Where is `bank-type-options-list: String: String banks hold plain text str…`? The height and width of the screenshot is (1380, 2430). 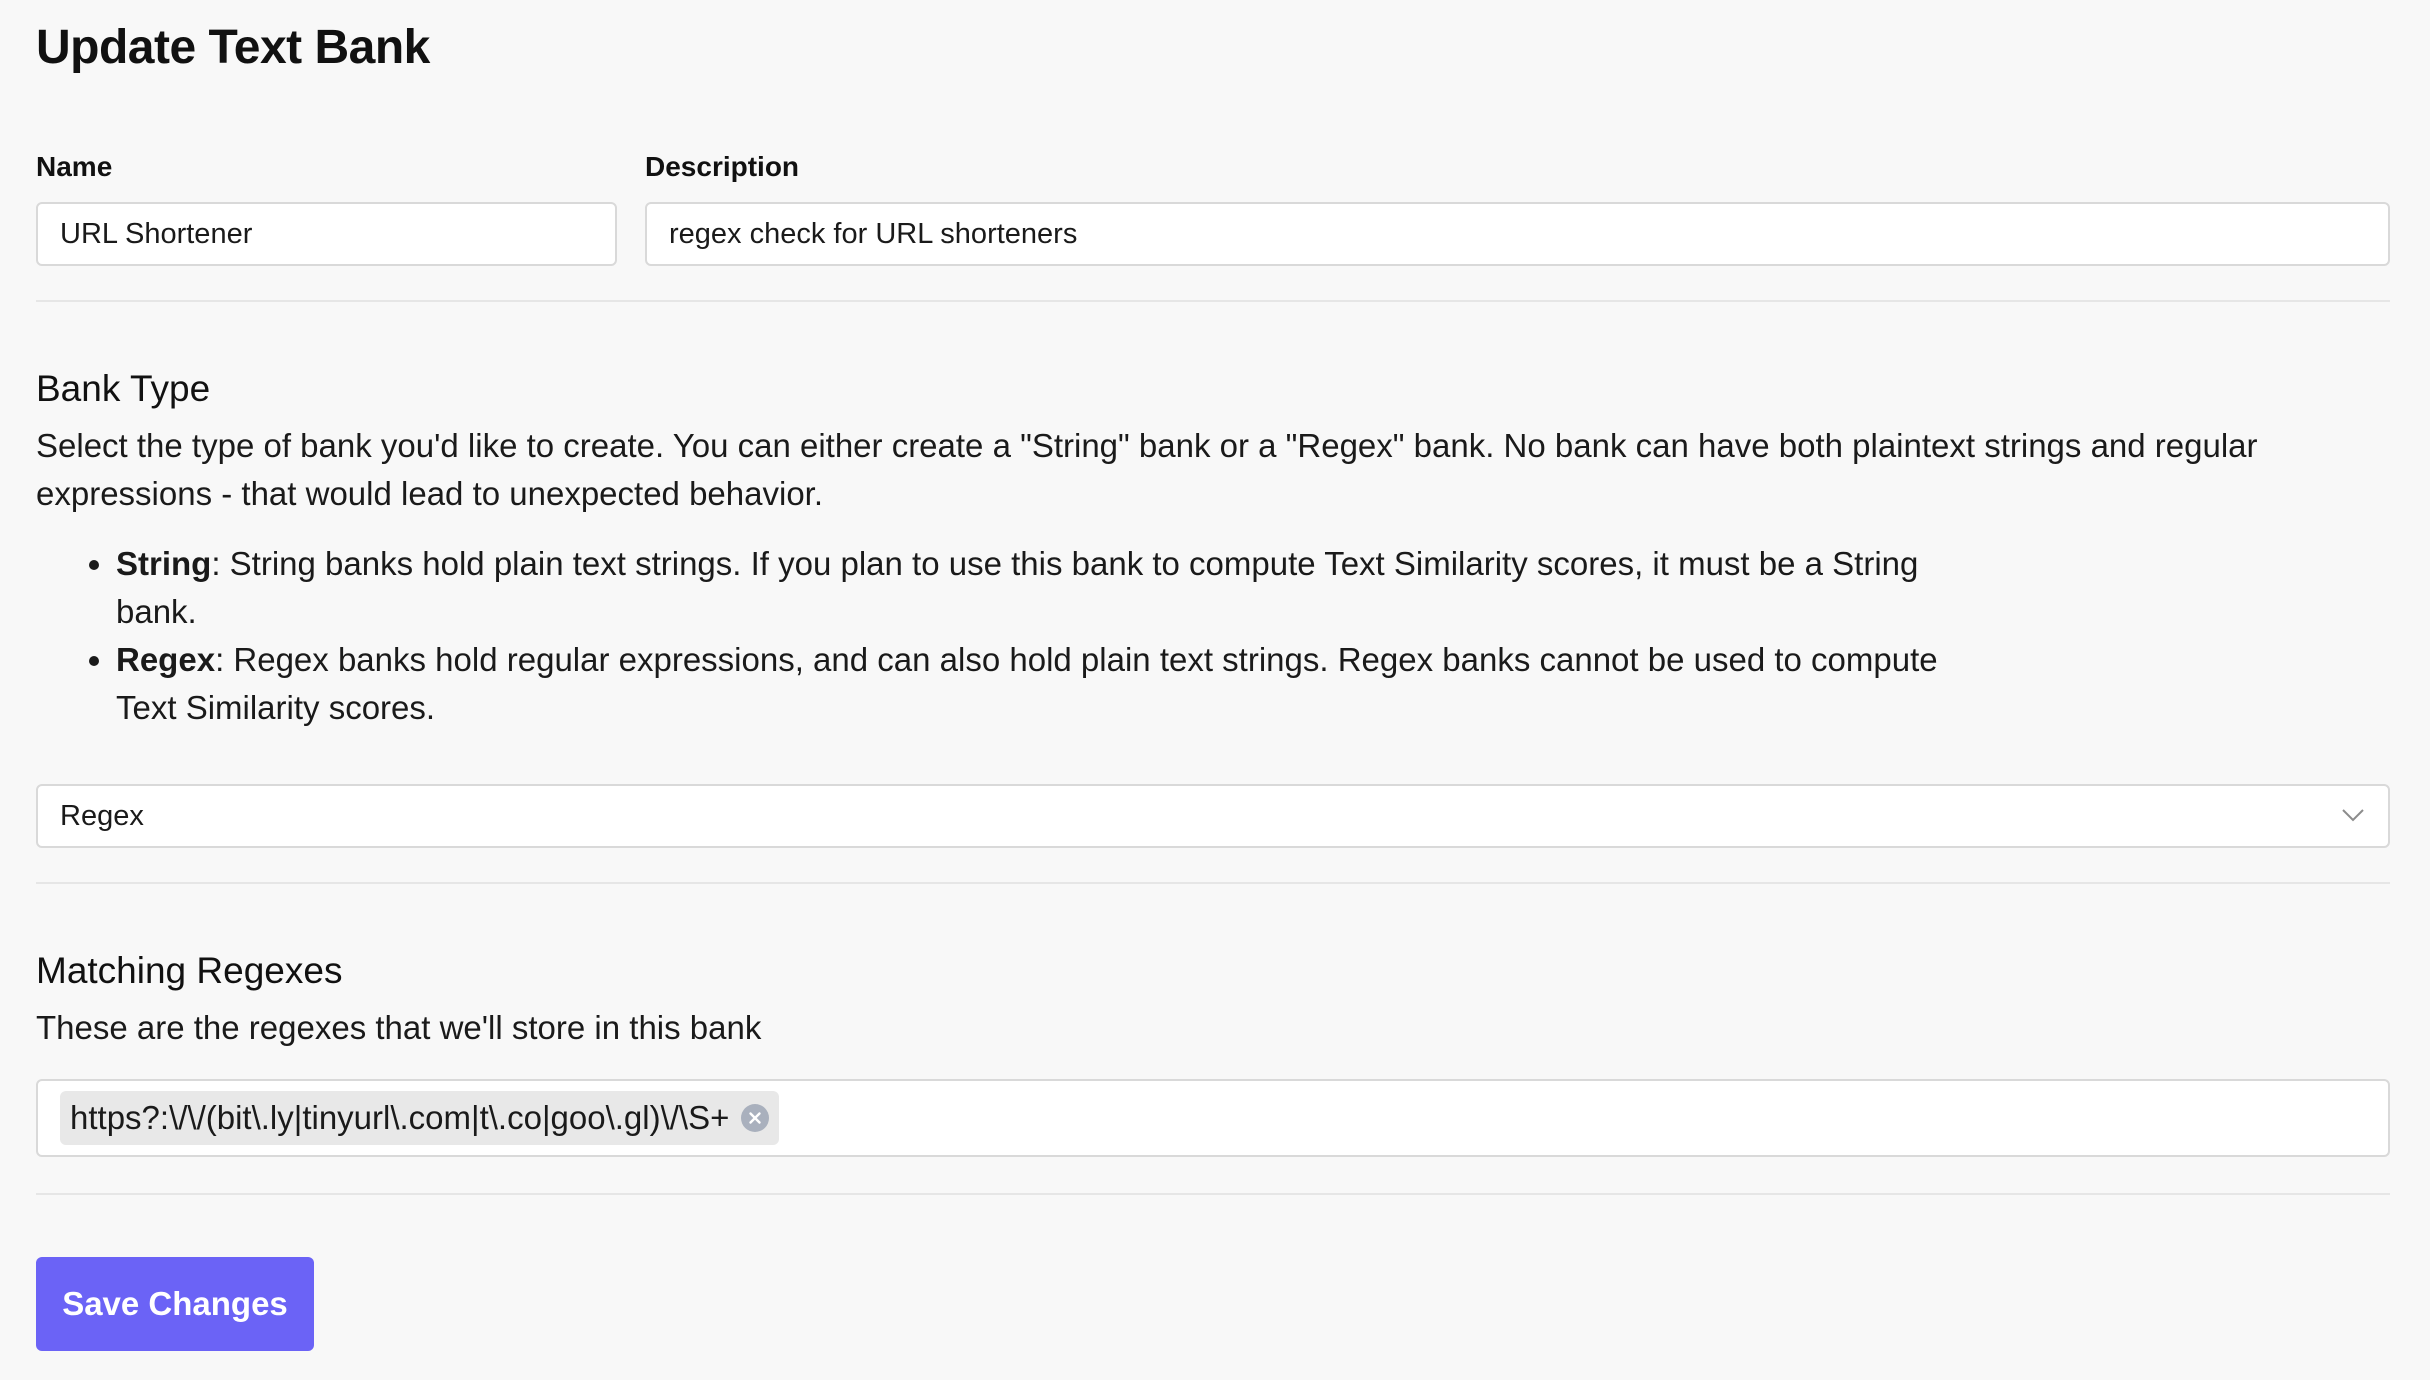
bank-type-options-list: String: String banks hold plain text str… is located at coordinates (1001, 636).